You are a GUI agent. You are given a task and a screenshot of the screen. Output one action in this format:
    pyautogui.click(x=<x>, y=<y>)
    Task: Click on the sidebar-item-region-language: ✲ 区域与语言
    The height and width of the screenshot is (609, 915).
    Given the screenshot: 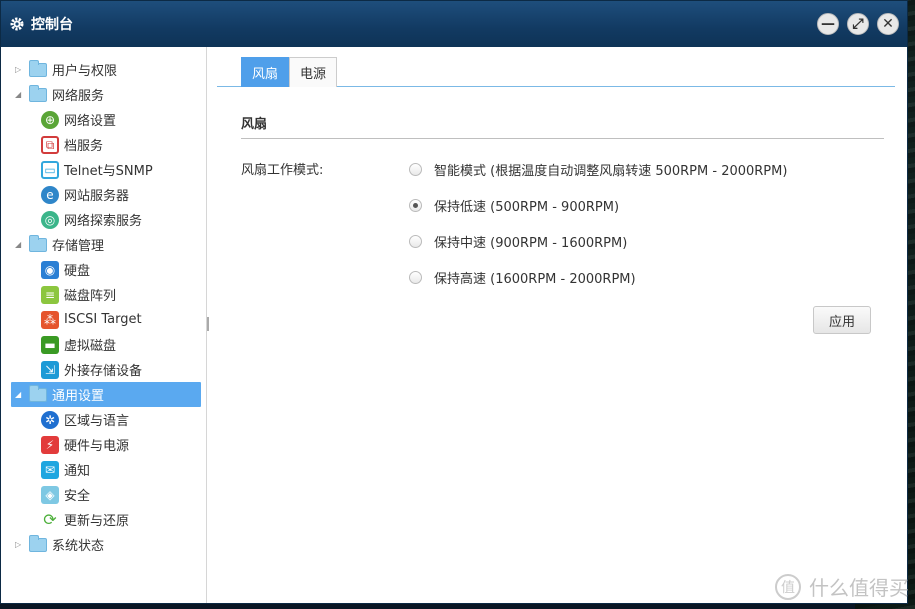 What is the action you would take?
    pyautogui.click(x=103, y=419)
    